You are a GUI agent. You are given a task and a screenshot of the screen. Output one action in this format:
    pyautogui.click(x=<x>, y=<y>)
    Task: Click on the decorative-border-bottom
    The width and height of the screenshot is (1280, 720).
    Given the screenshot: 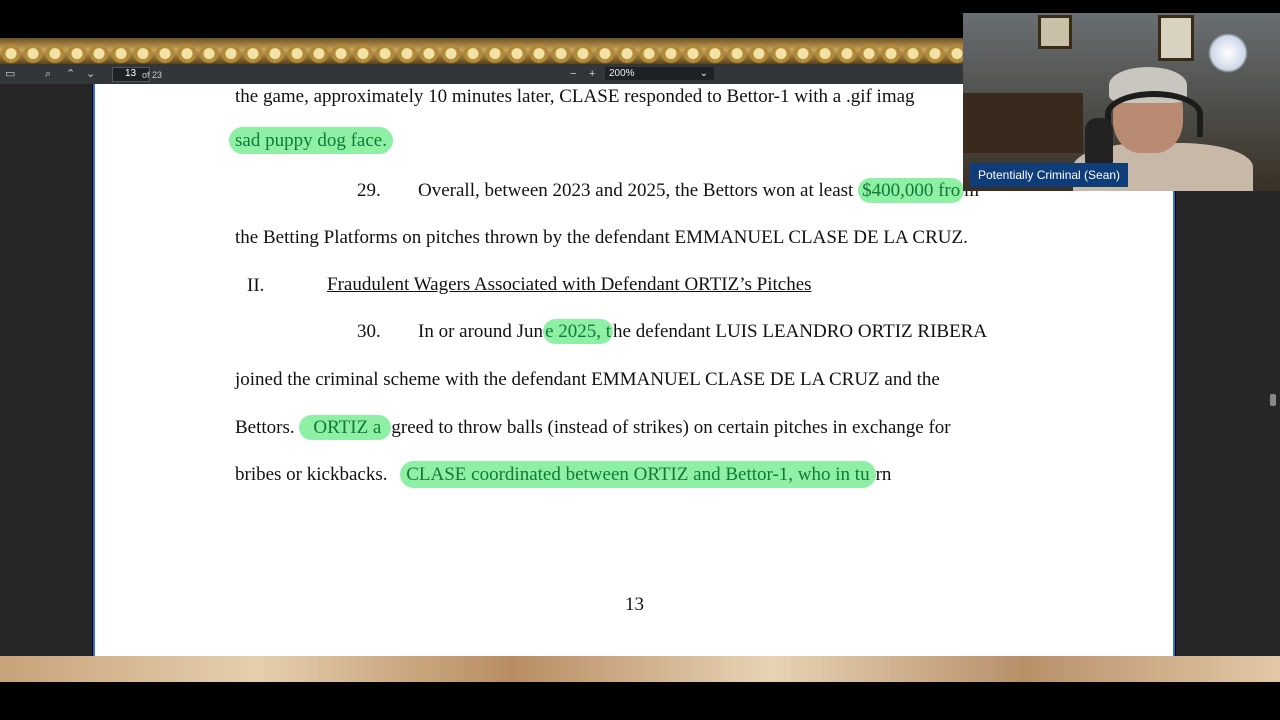 What is the action you would take?
    pyautogui.click(x=640, y=669)
    